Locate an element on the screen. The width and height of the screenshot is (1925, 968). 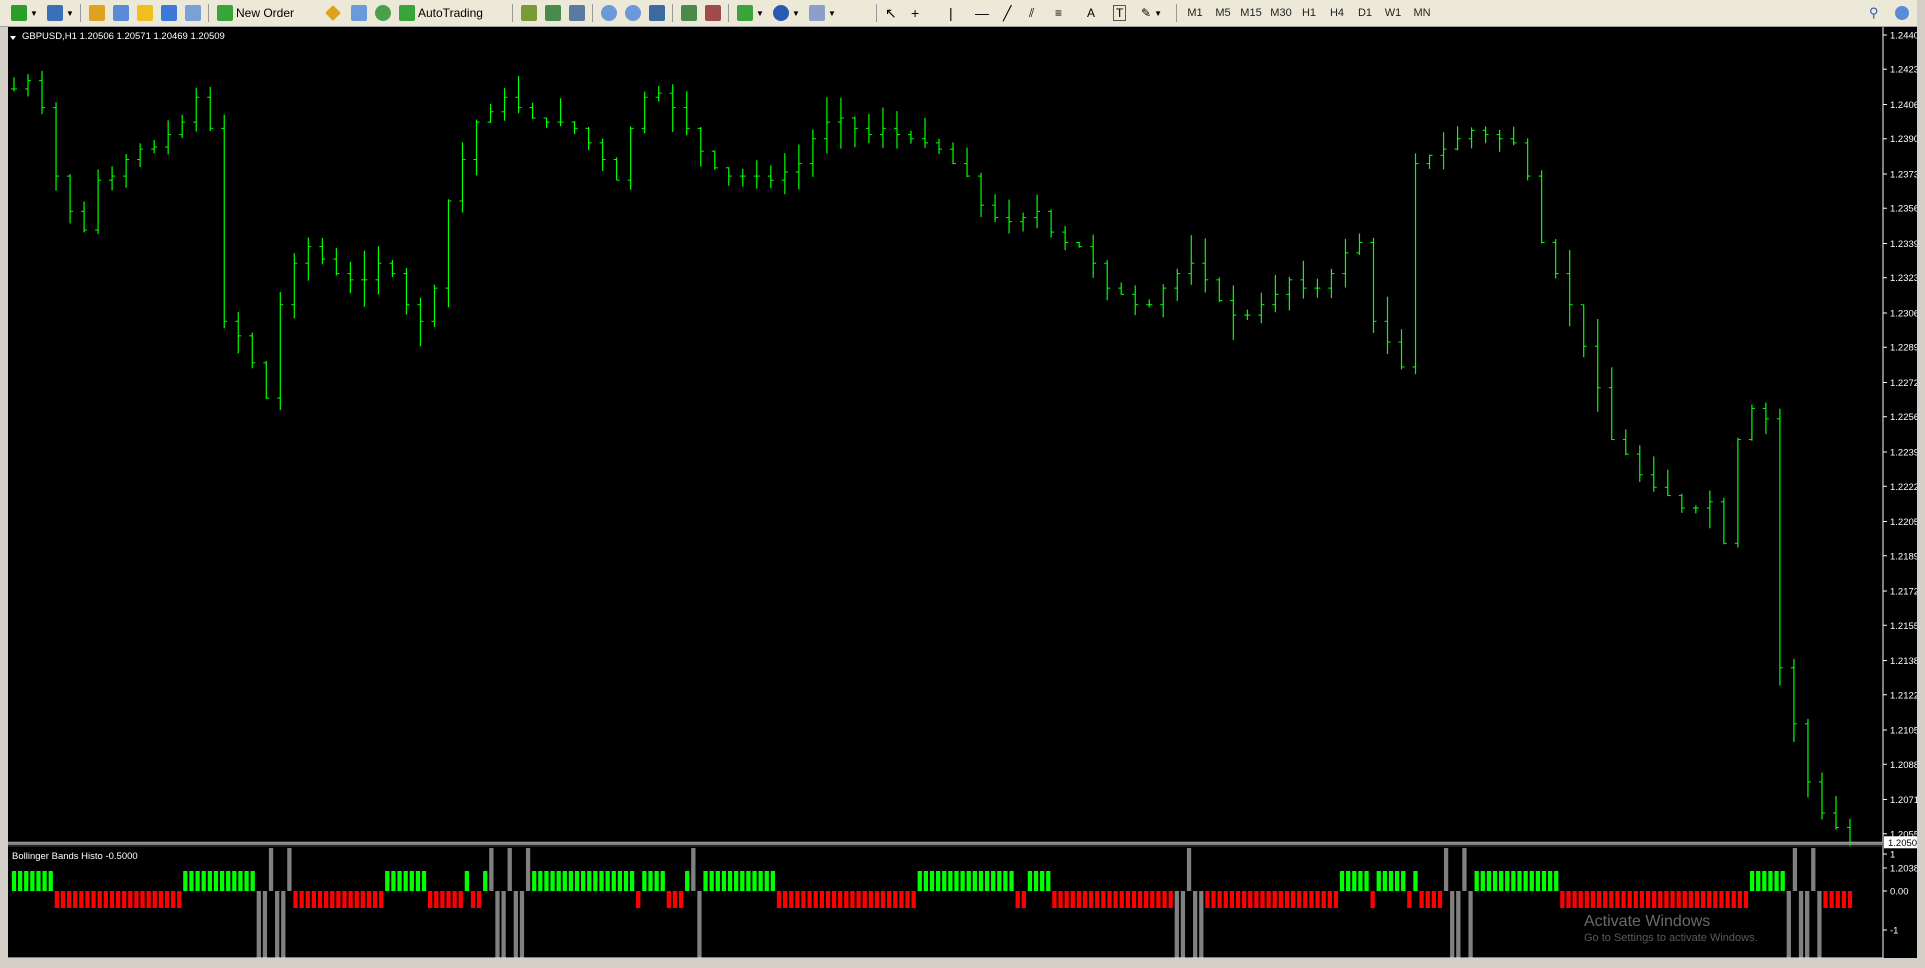
timeframe-mn-button: MN is located at coordinates (1422, 13).